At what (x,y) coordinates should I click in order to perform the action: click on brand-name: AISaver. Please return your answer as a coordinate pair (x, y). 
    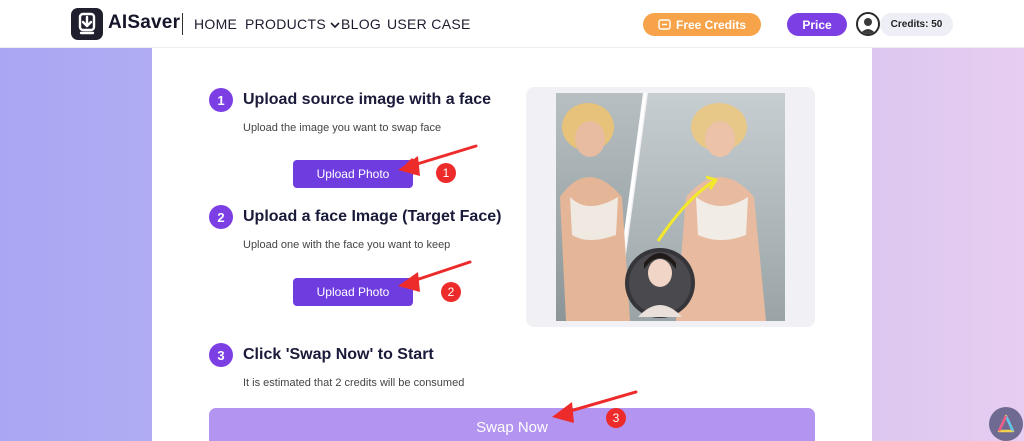
    Looking at the image, I should click on (144, 23).